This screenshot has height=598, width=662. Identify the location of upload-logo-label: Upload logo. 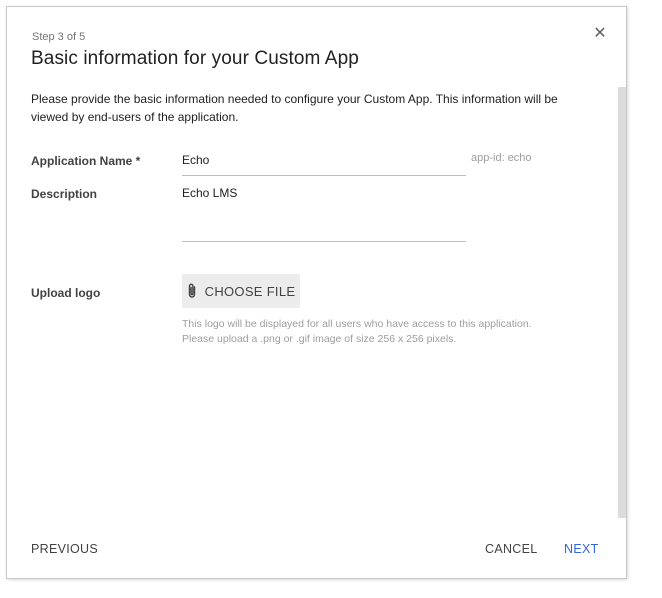
(66, 293).